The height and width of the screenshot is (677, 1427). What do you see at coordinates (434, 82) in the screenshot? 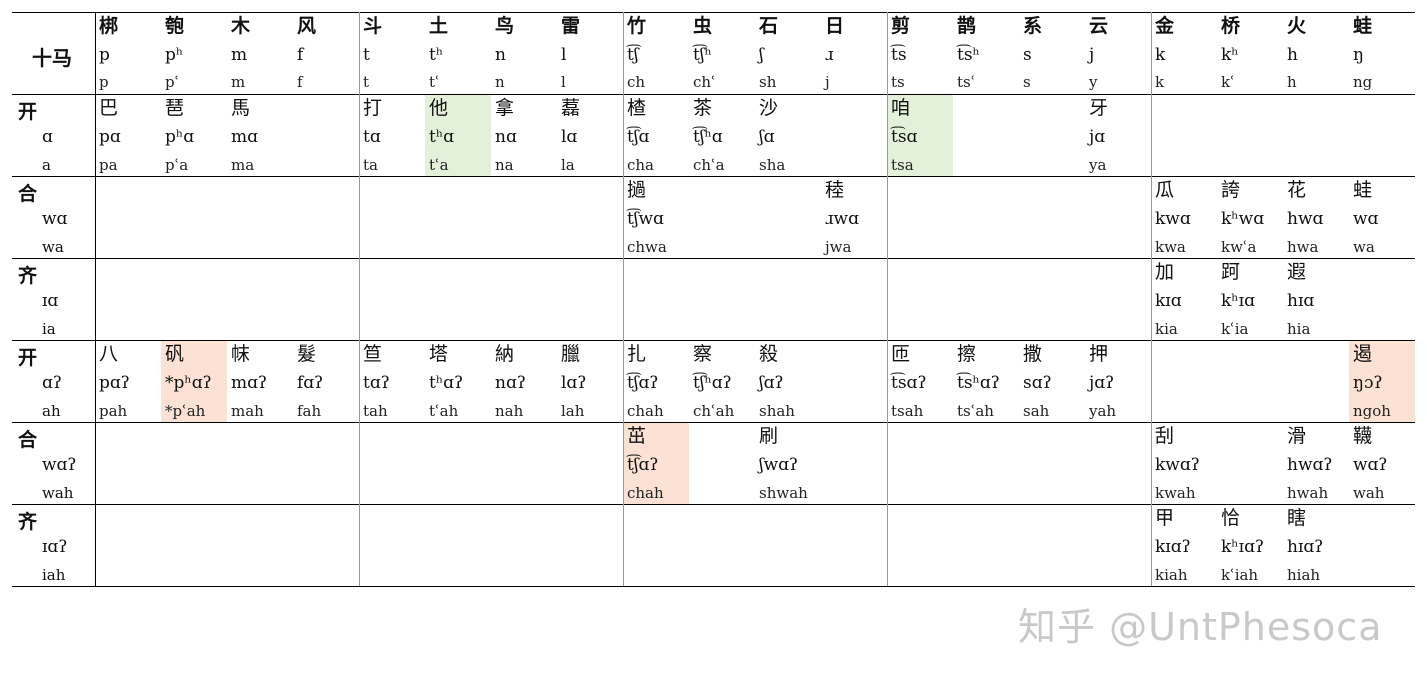
I see `initial-rom: tʿ` at bounding box center [434, 82].